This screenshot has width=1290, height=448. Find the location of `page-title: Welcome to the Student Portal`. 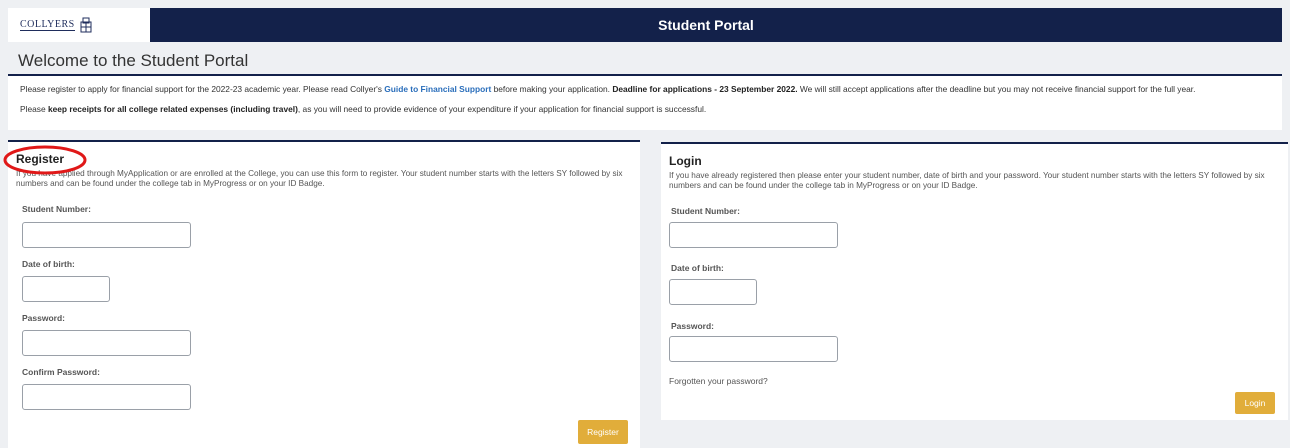

page-title: Welcome to the Student Portal is located at coordinates (133, 60).